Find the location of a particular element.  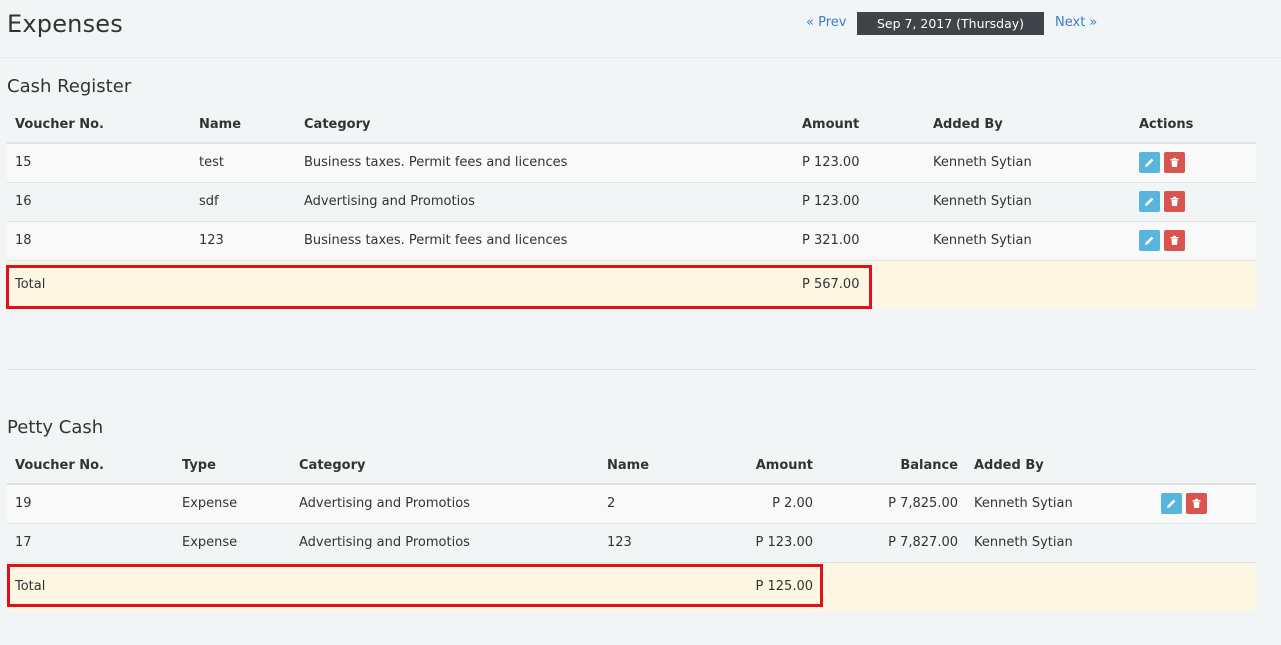

total-row: Total P 125.00 is located at coordinates (631, 586).